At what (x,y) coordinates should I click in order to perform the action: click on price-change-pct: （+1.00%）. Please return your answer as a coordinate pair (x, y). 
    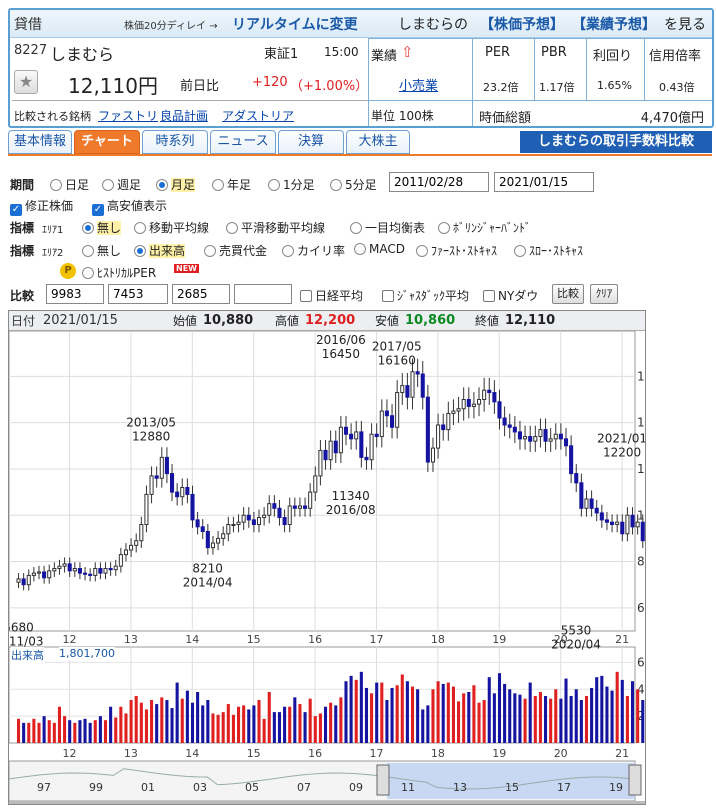
    Looking at the image, I should click on (329, 86).